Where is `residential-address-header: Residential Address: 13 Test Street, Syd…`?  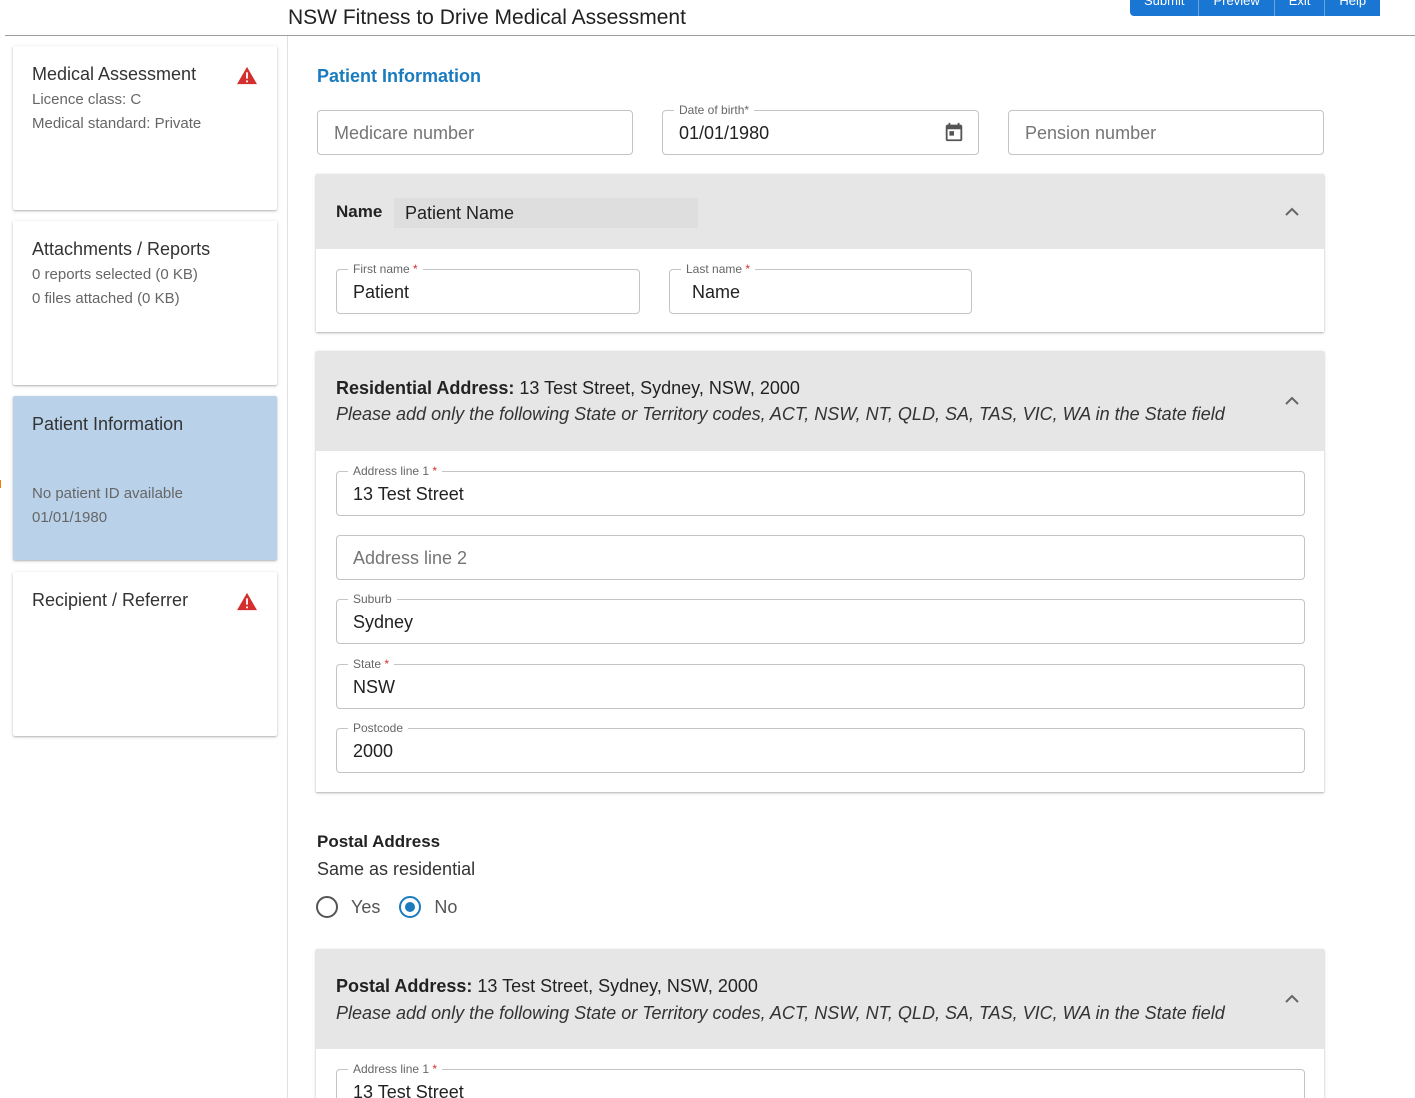 residential-address-header: Residential Address: 13 Test Street, Syd… is located at coordinates (820, 401).